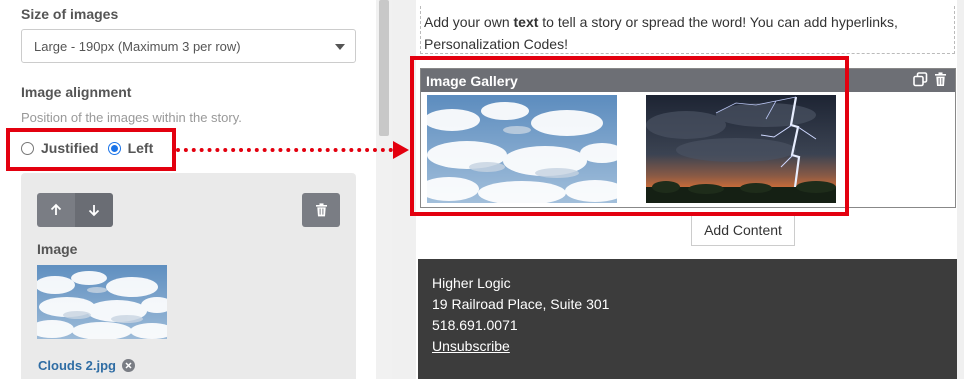 The width and height of the screenshot is (964, 379). I want to click on move-down-button, so click(94, 210).